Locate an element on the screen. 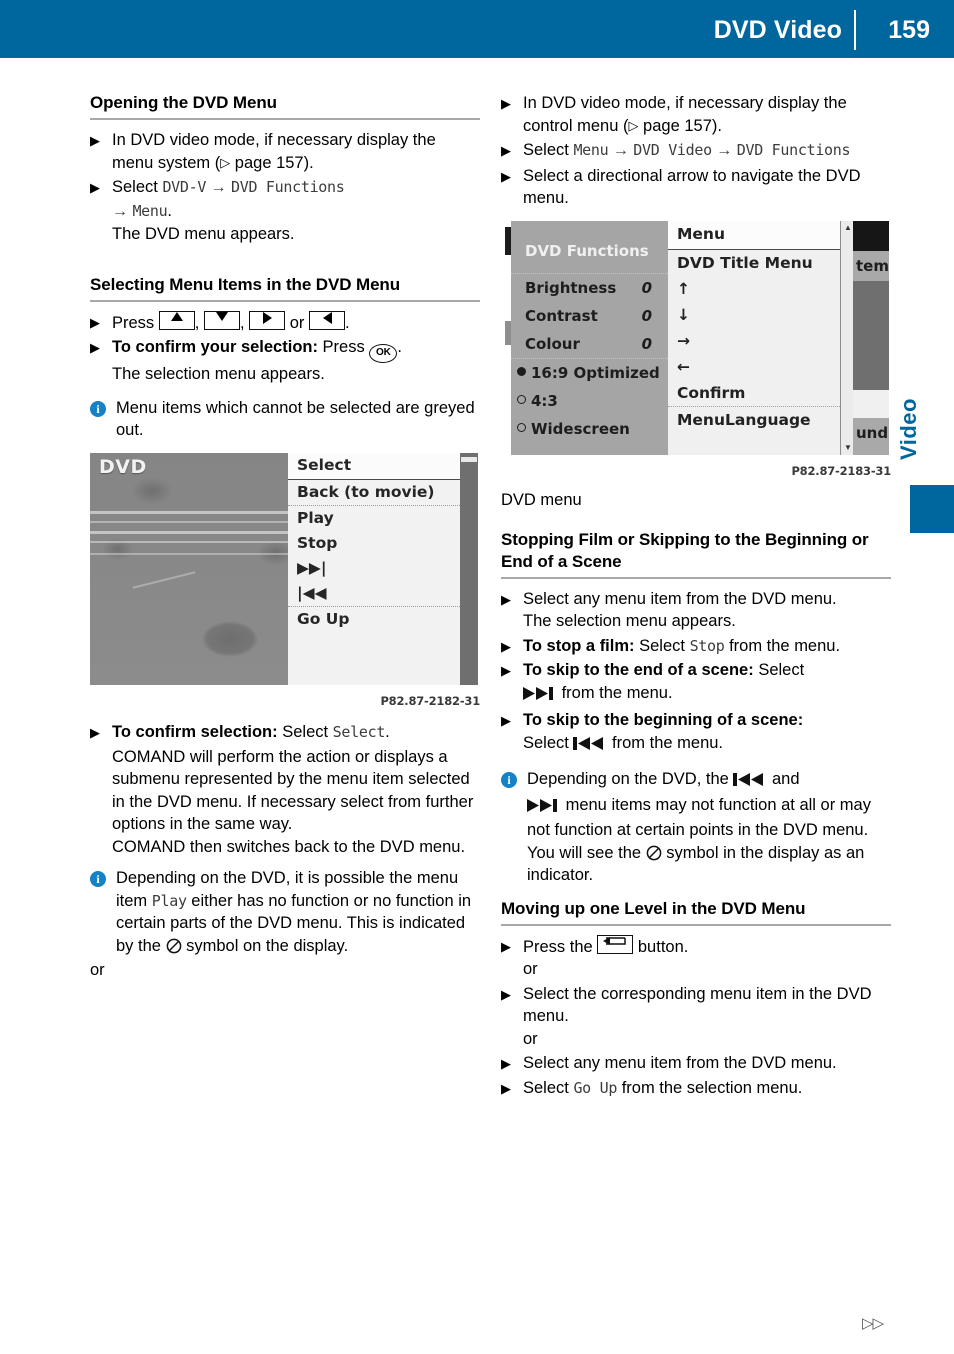 The height and width of the screenshot is (1354, 954). figure1-menu-item-skip-back: |◀◀ is located at coordinates (374, 594).